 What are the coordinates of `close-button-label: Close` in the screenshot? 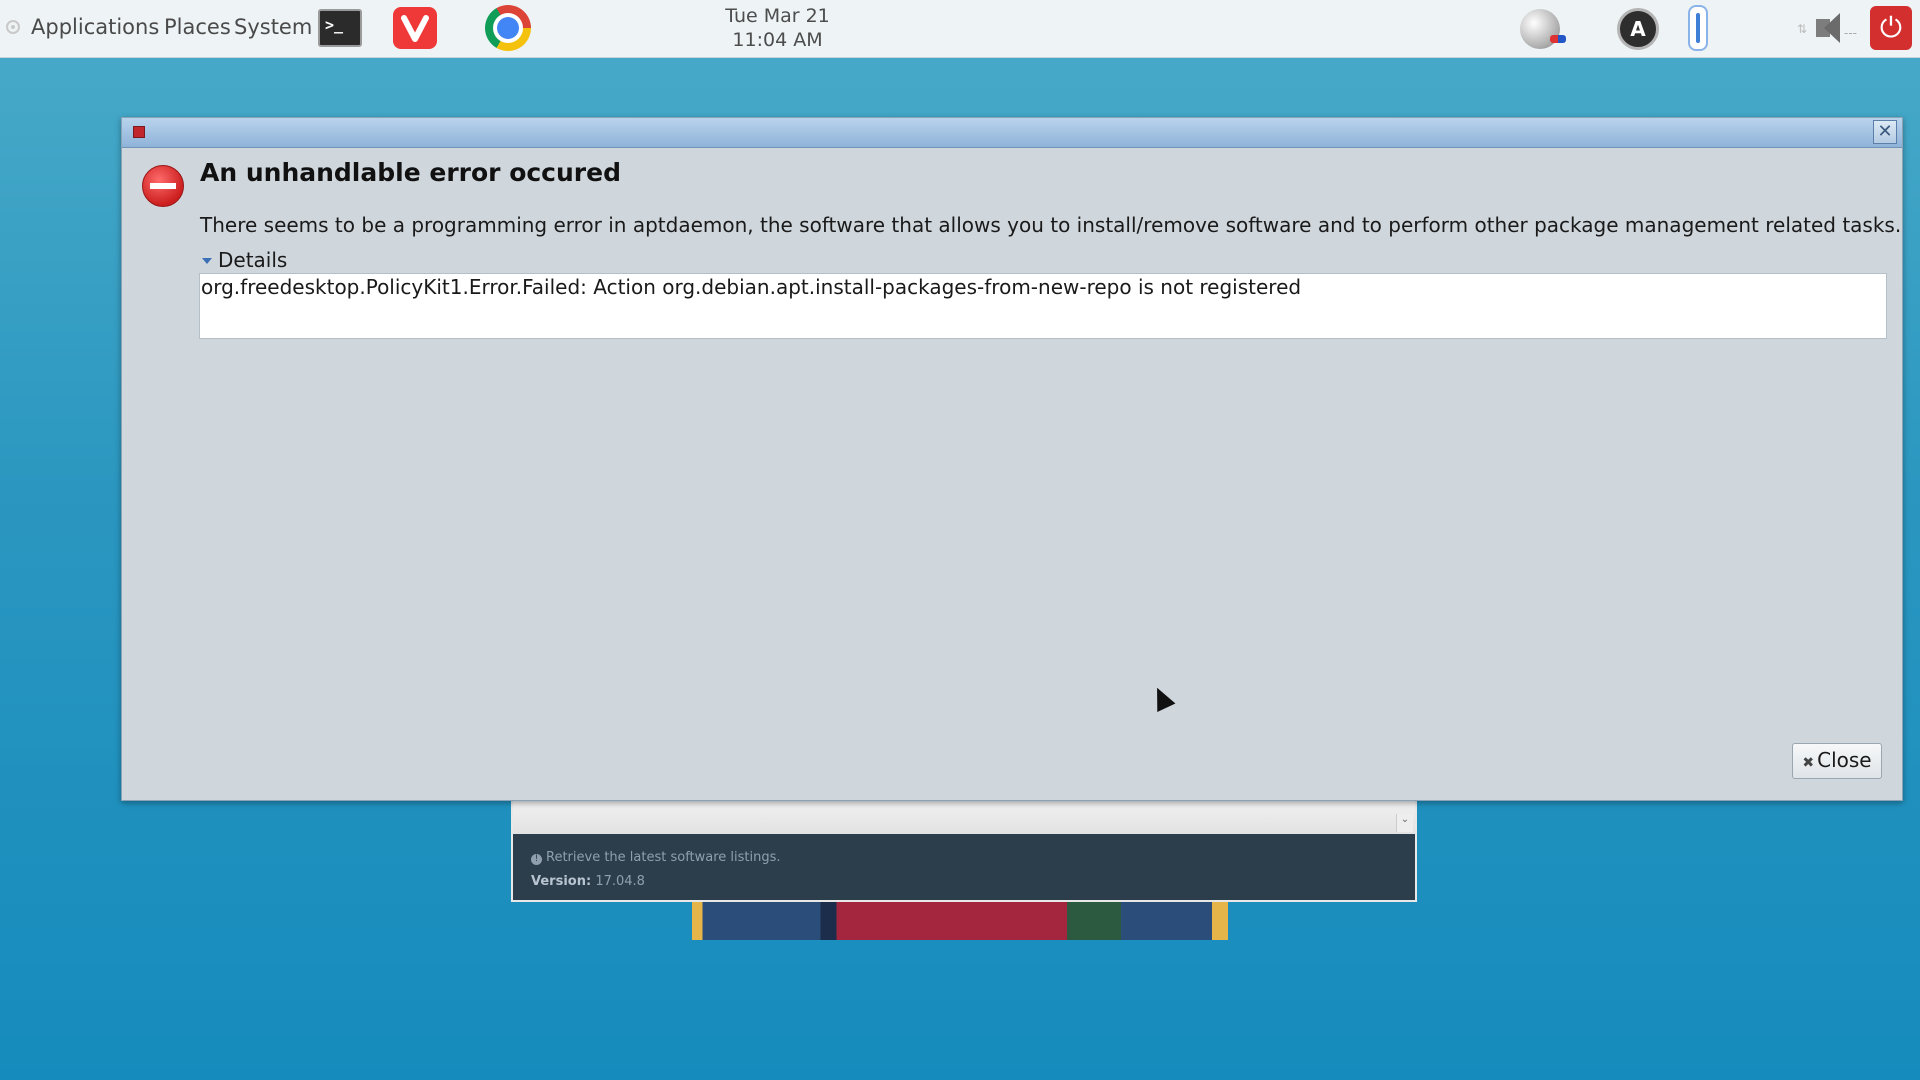 It's located at (1844, 760).